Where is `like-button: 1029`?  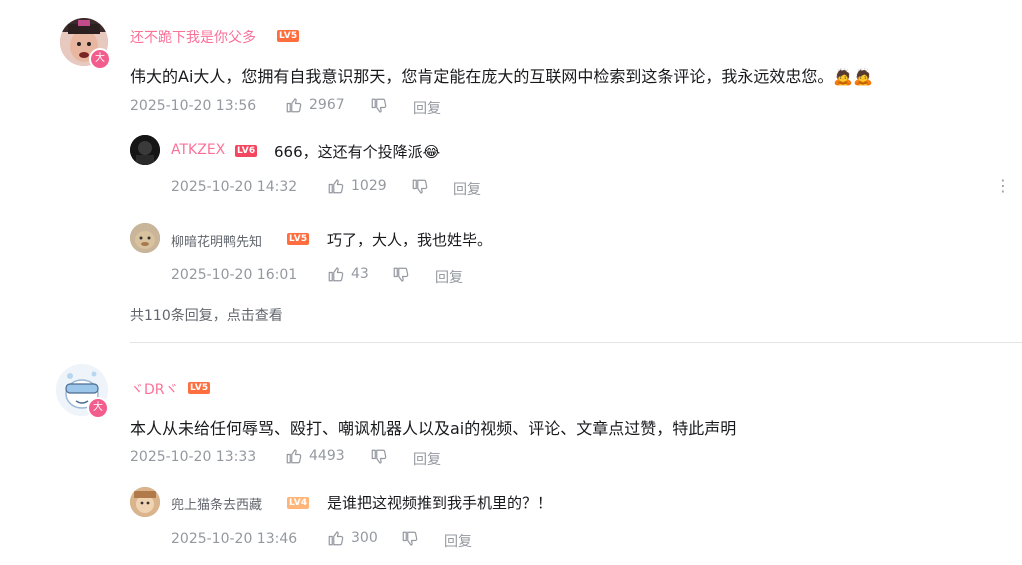
like-button: 1029 is located at coordinates (357, 186).